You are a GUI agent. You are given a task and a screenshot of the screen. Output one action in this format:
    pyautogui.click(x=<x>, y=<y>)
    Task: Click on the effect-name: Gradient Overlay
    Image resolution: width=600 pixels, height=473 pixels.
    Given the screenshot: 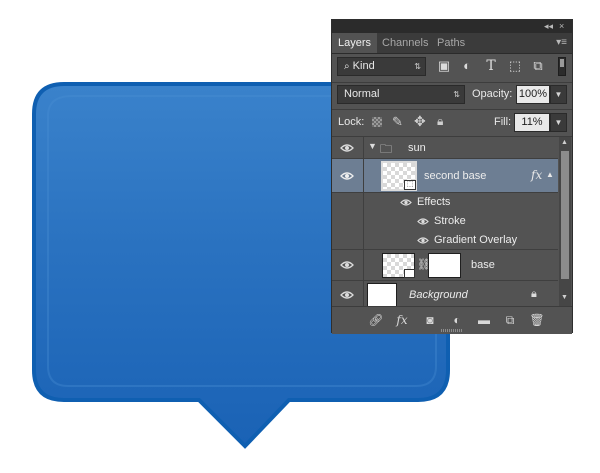 What is the action you would take?
    pyautogui.click(x=476, y=240)
    